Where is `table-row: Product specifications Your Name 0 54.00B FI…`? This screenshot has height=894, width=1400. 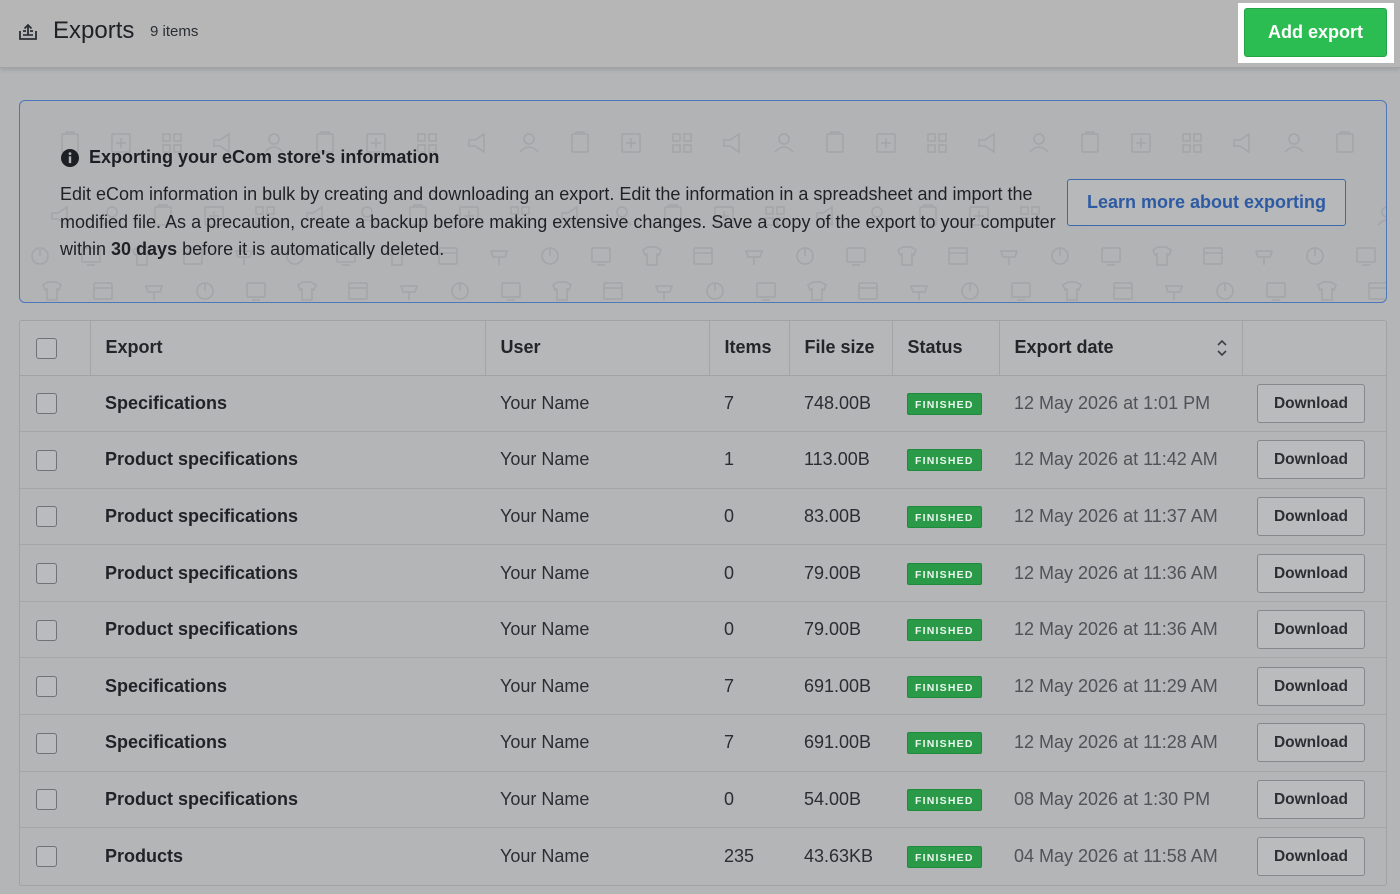
table-row: Product specifications Your Name 0 54.00B FI… is located at coordinates (703, 800).